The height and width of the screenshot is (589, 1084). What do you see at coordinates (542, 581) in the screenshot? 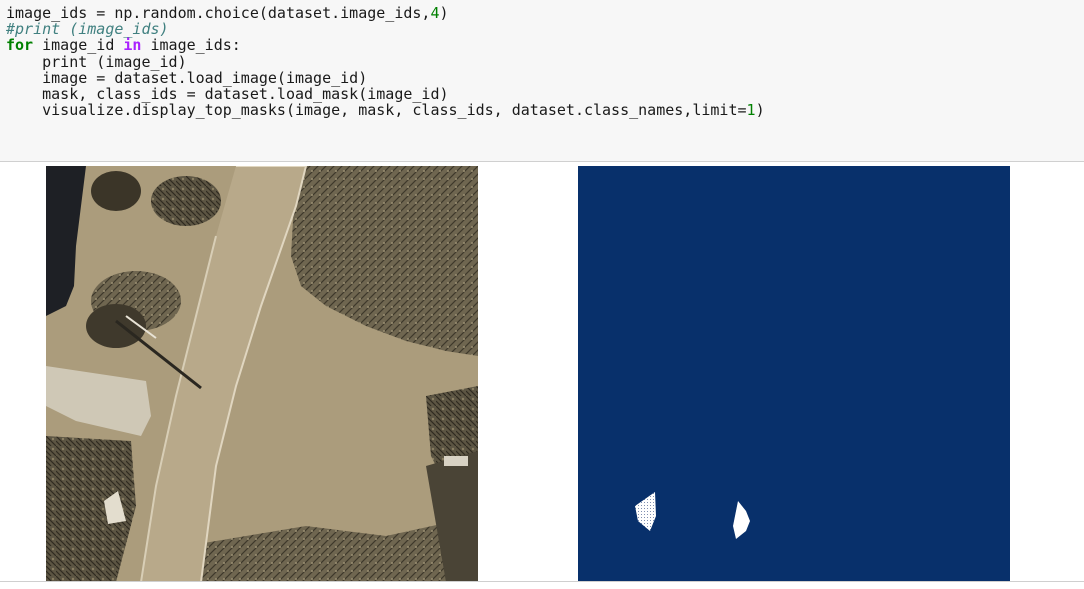
I see `output-divider` at bounding box center [542, 581].